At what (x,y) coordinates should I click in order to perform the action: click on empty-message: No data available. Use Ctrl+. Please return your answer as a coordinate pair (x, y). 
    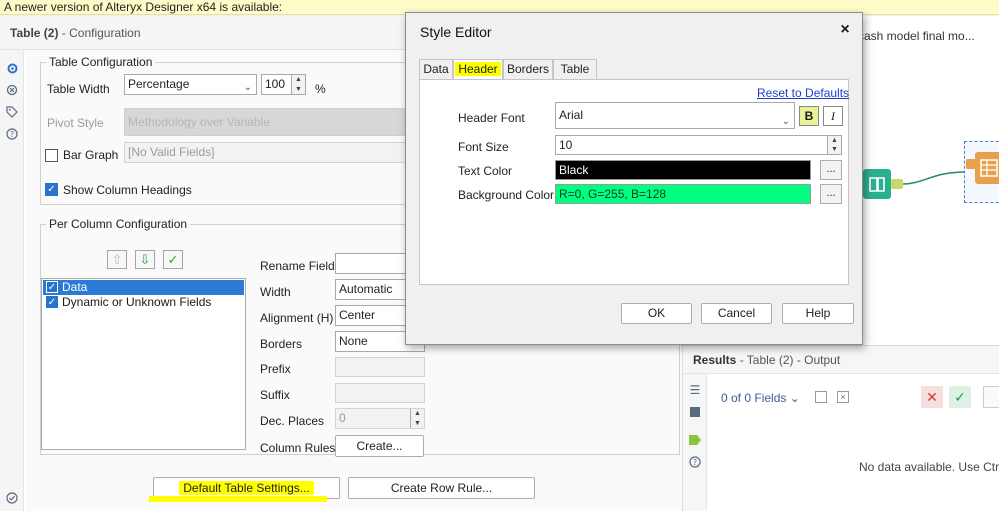
    Looking at the image, I should click on (929, 467).